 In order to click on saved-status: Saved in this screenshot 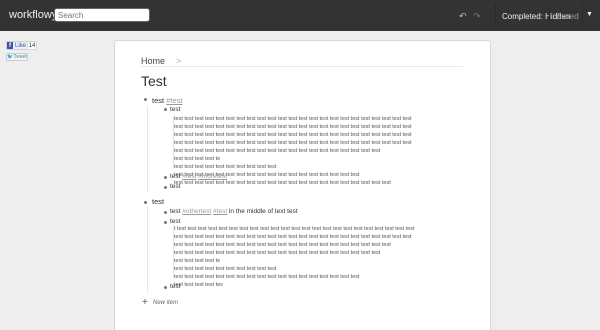, I will do `click(567, 16)`.